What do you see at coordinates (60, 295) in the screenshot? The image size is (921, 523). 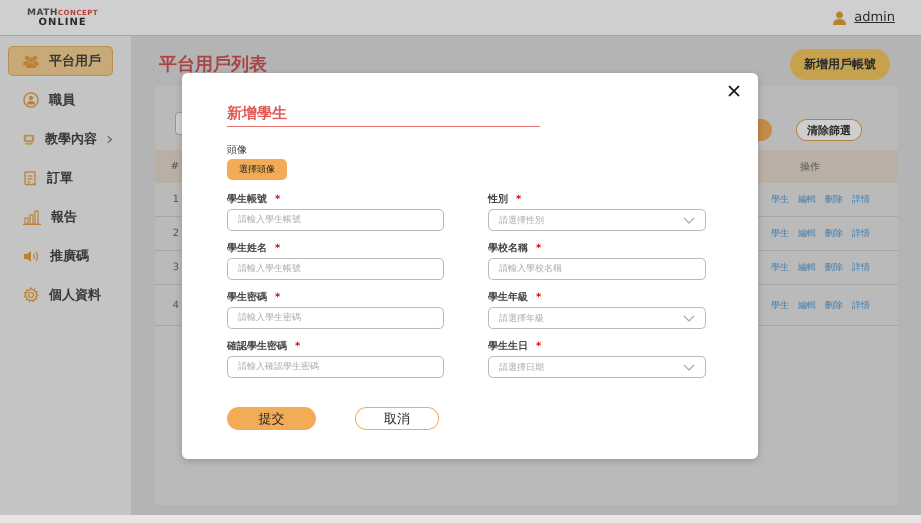 I see `sidebar-item: 個人資料` at bounding box center [60, 295].